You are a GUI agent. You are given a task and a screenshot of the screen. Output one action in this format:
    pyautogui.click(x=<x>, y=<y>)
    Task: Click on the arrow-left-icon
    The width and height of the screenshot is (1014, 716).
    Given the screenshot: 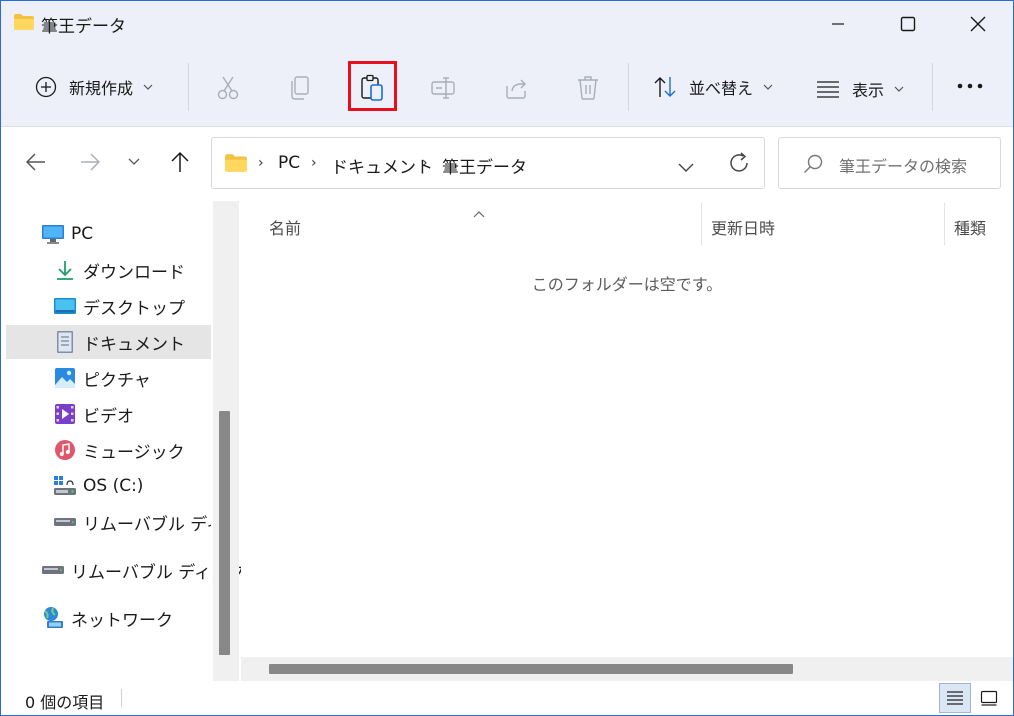 What is the action you would take?
    pyautogui.click(x=35, y=162)
    